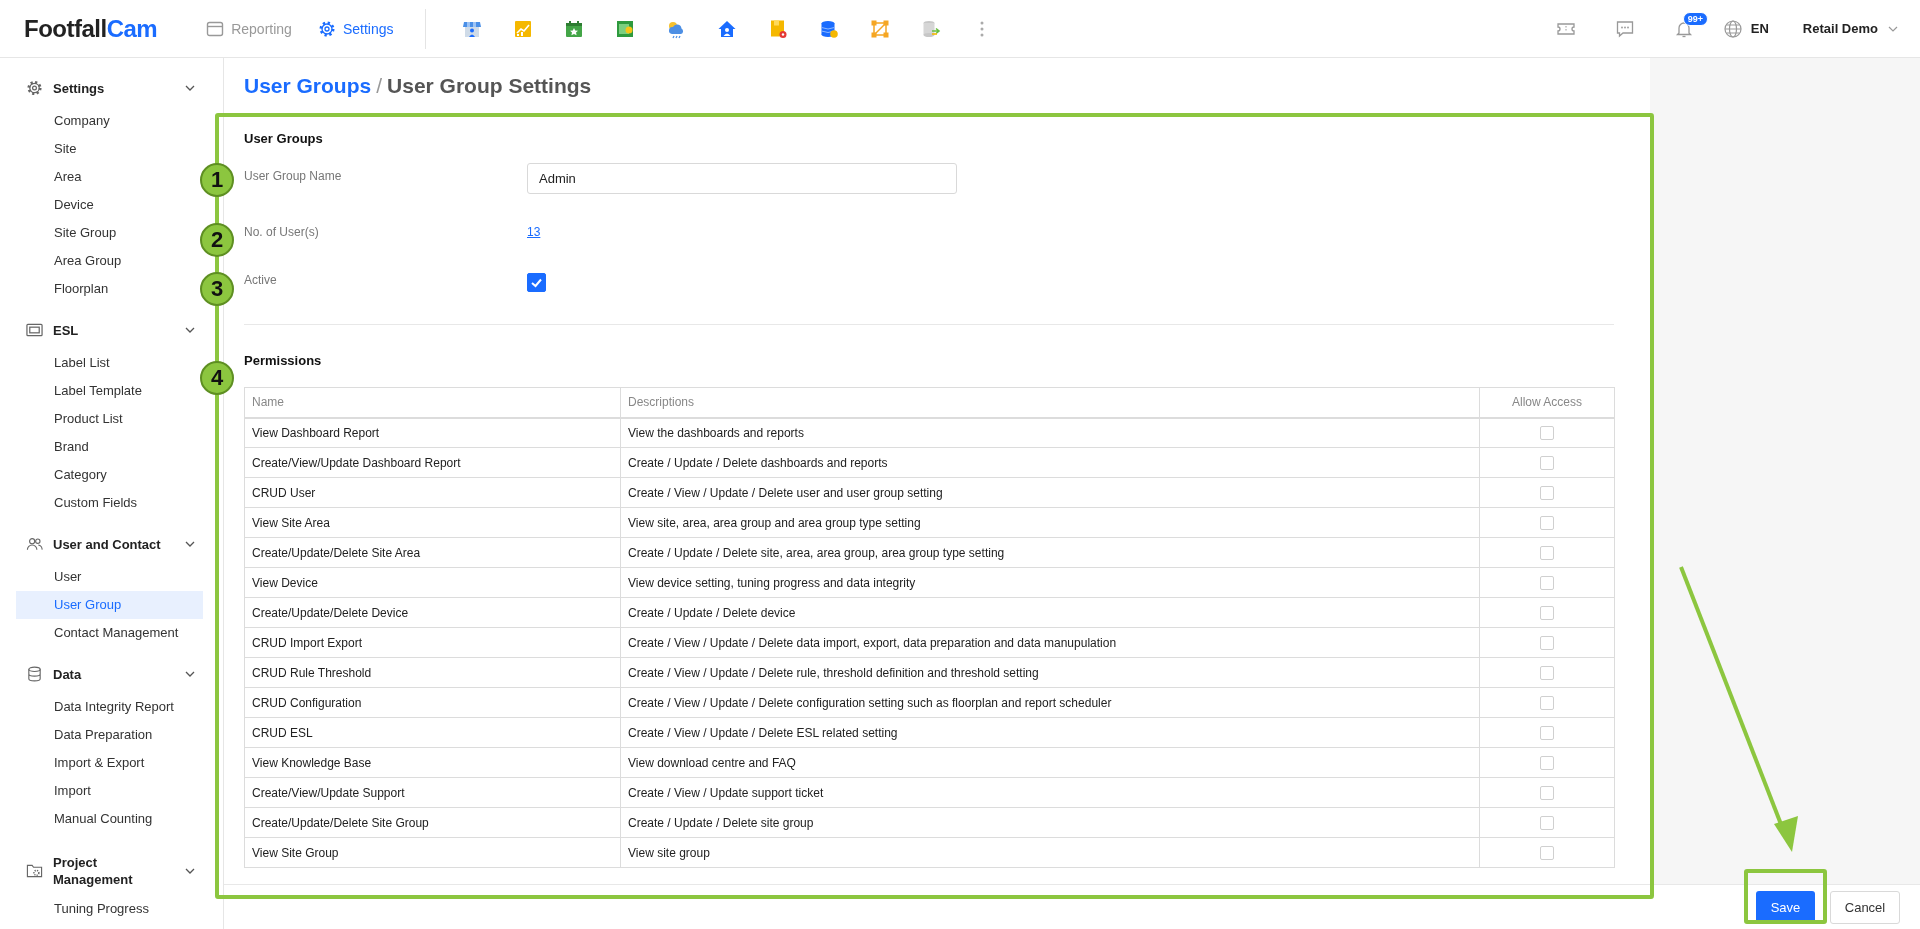 The height and width of the screenshot is (929, 1920). What do you see at coordinates (432, 792) in the screenshot?
I see `table-cell: Create/View/Update Support` at bounding box center [432, 792].